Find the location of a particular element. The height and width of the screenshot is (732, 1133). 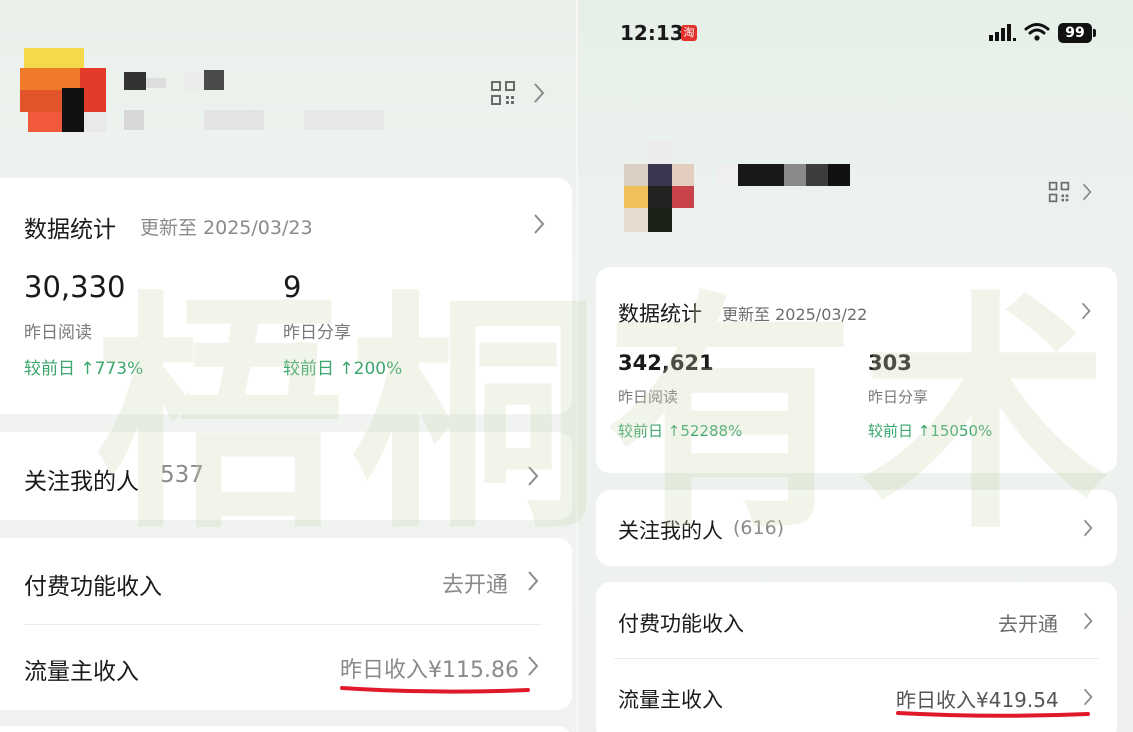

followers-card: 关注我的人 (616) is located at coordinates (856, 528).